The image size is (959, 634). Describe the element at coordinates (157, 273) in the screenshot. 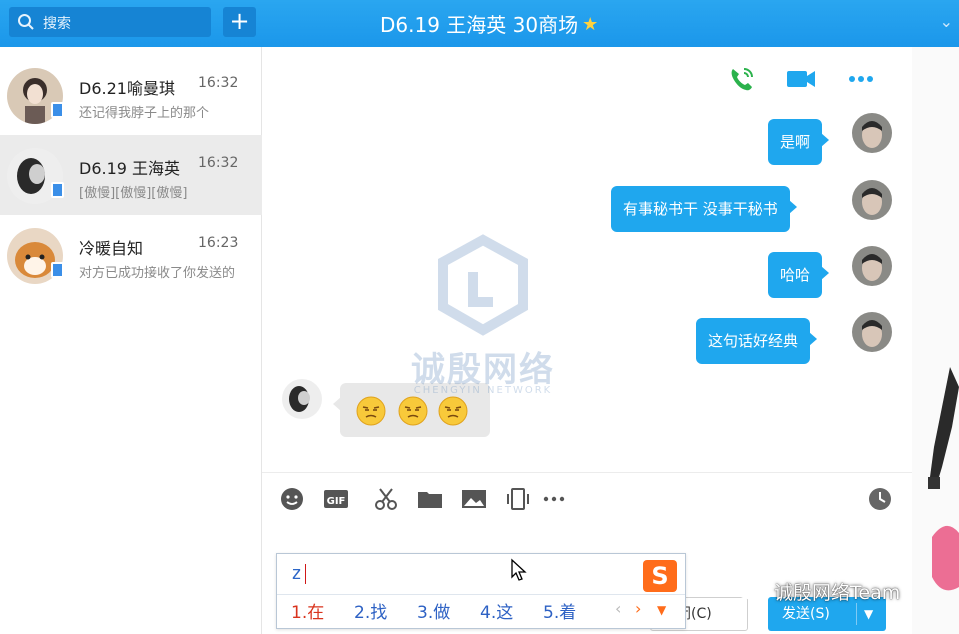

I see `conversation-preview: 对方已成功接收了你发送的` at that location.